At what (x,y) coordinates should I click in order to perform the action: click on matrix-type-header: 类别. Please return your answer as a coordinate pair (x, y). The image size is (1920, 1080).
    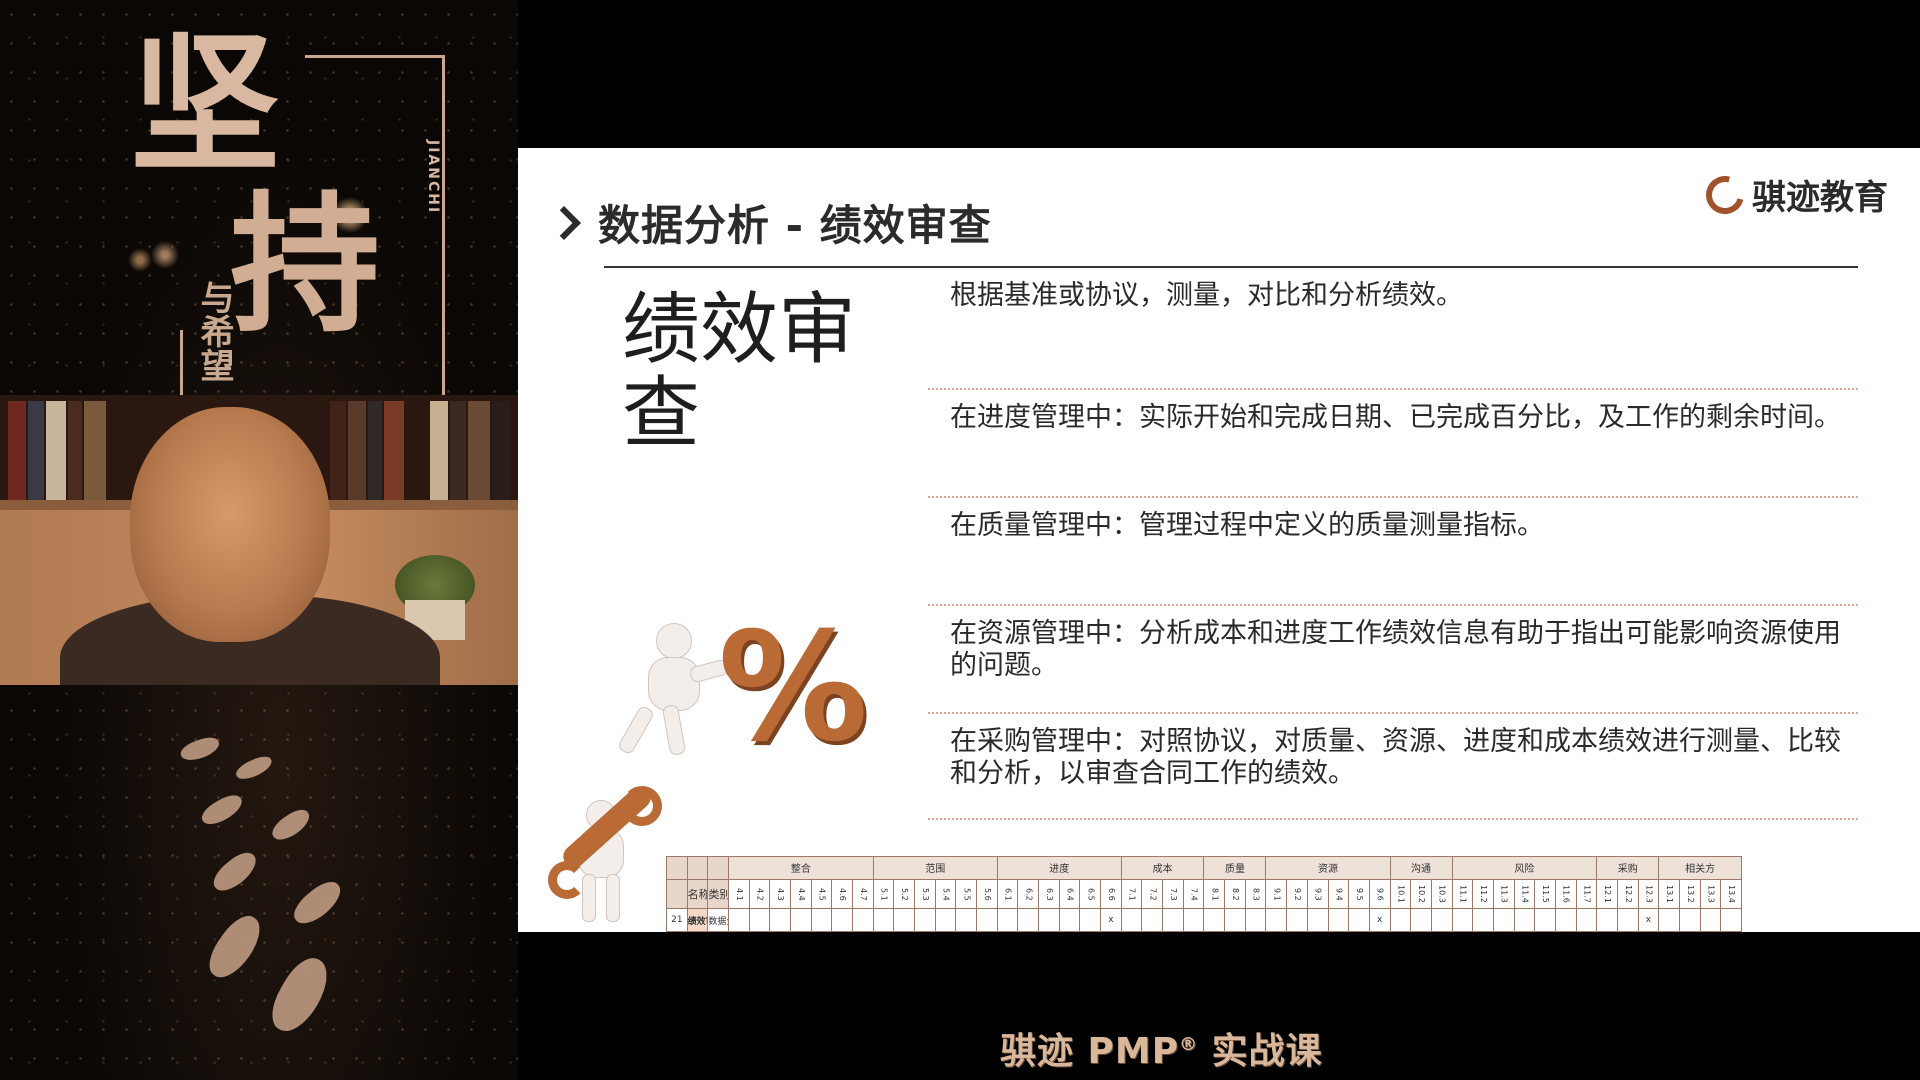
    Looking at the image, I should click on (718, 894).